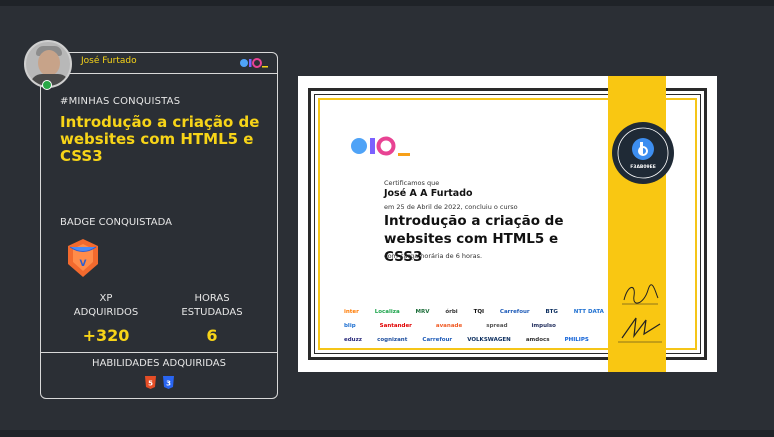  What do you see at coordinates (543, 326) in the screenshot?
I see `partner-logo: impulso` at bounding box center [543, 326].